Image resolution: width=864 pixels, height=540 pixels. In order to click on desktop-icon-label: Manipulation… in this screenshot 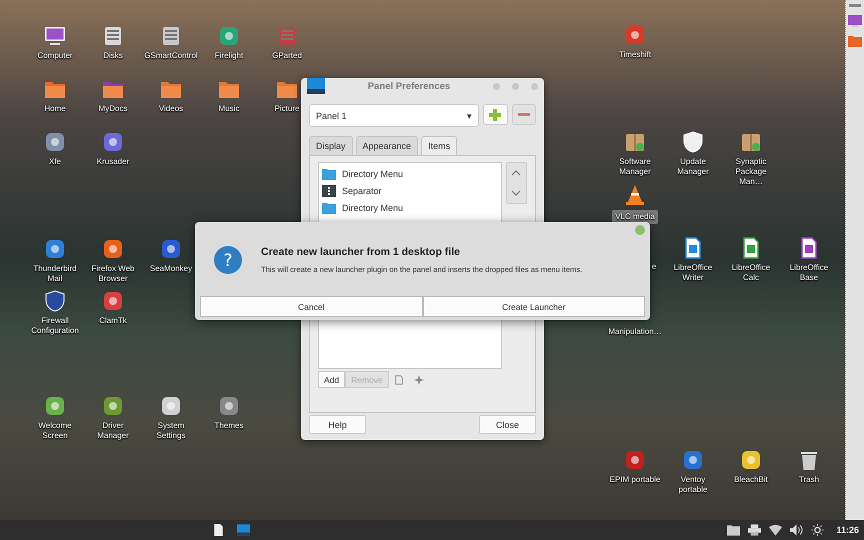, I will do `click(635, 332)`.